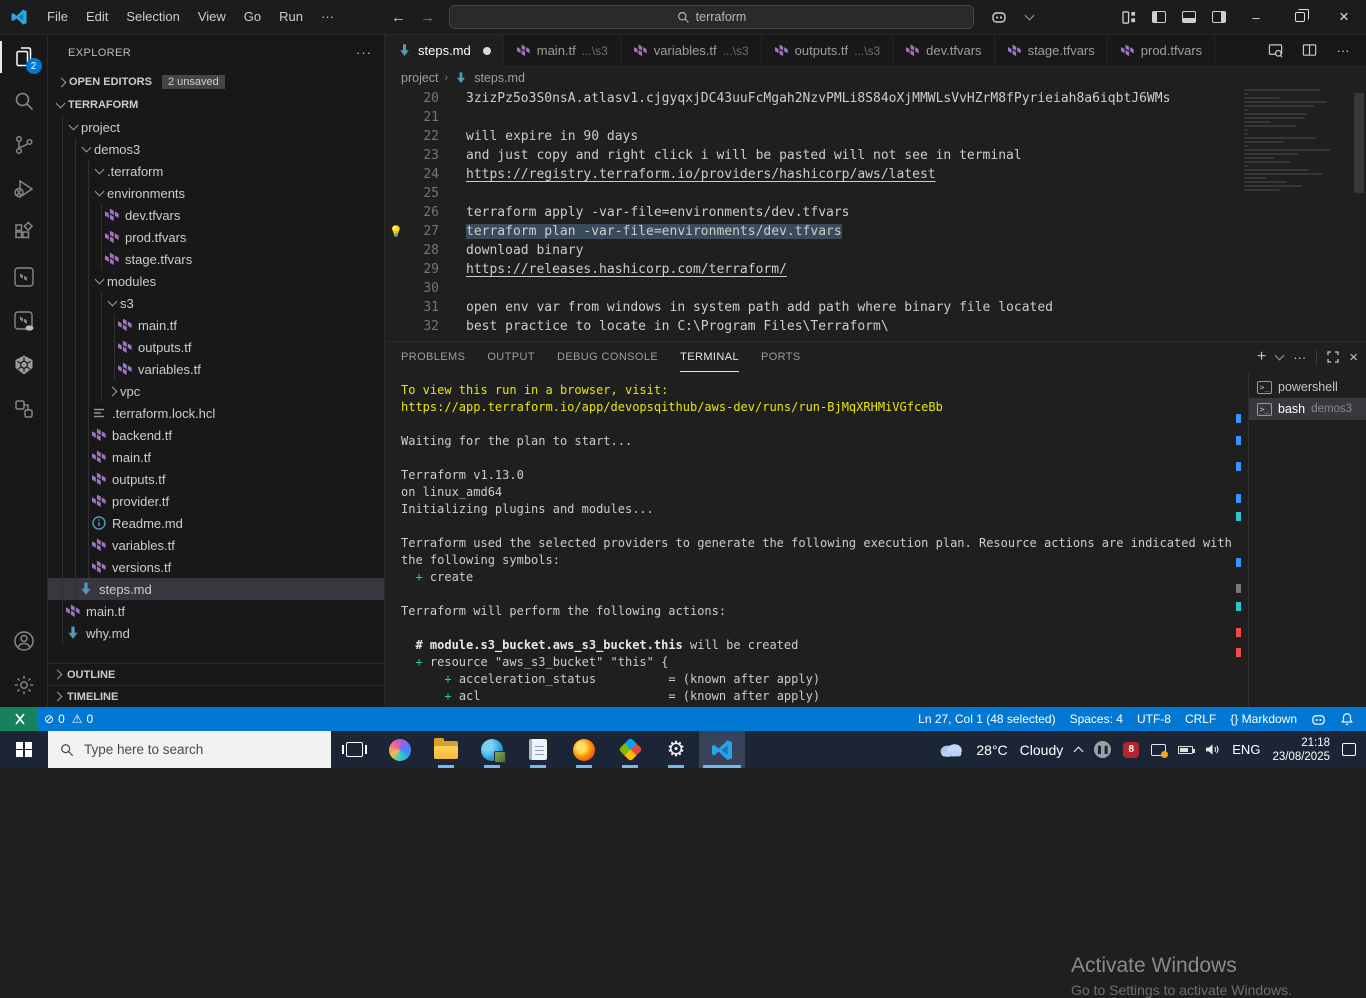 The height and width of the screenshot is (998, 1366). Describe the element at coordinates (189, 749) in the screenshot. I see `taskbar-search: Type here to search` at that location.